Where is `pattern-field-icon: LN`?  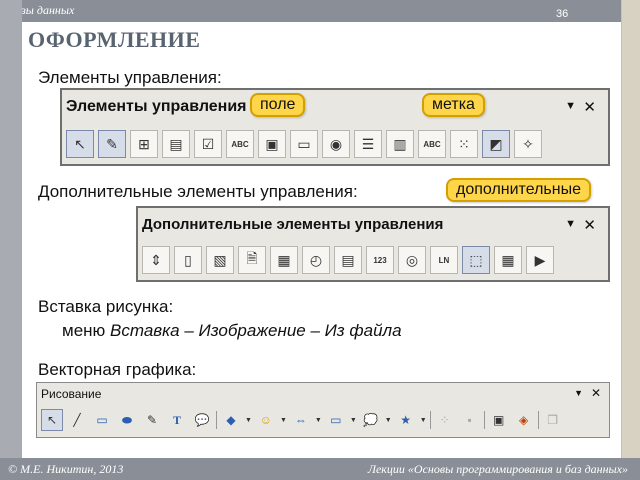 pattern-field-icon: LN is located at coordinates (444, 260).